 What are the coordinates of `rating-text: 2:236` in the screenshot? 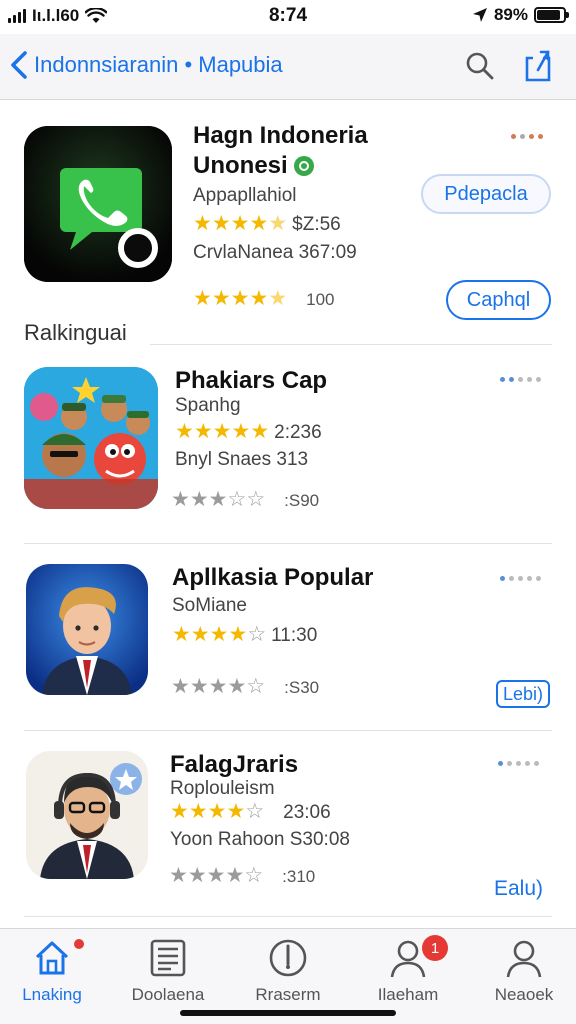 It's located at (298, 432).